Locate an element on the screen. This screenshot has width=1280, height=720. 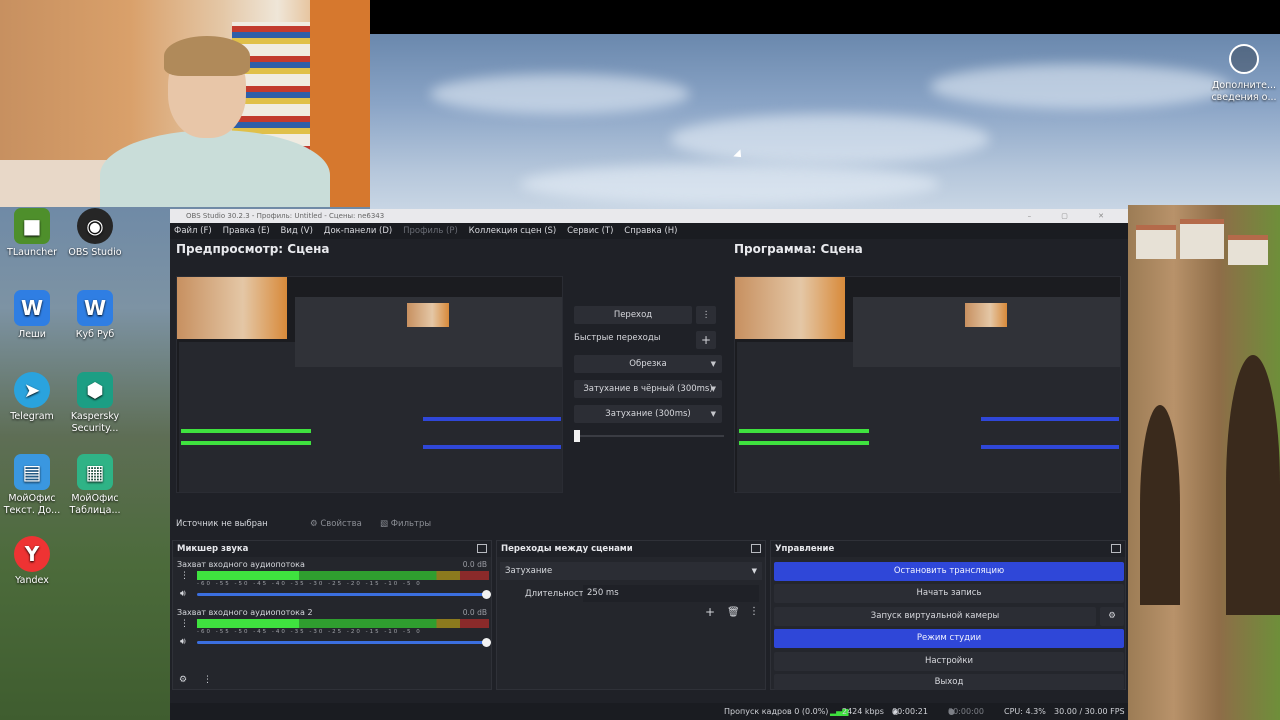
desktop-icon-label: Yandex is located at coordinates (32, 580).